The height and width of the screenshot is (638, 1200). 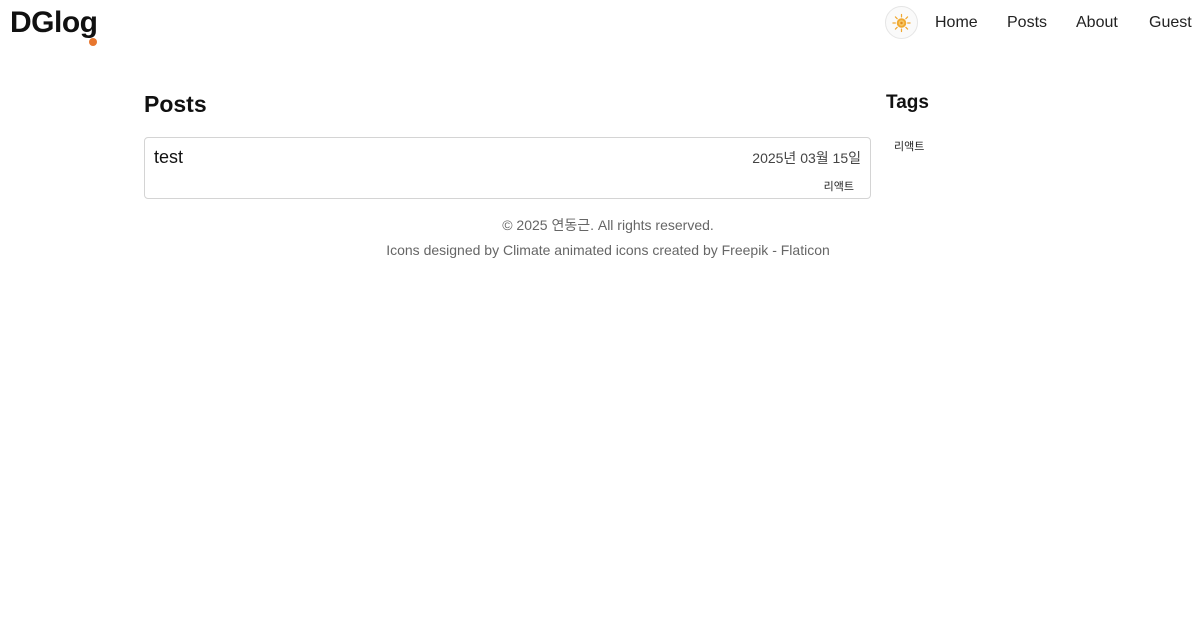 What do you see at coordinates (600, 25) in the screenshot?
I see `site-header: DGlog Home Posts About Guest` at bounding box center [600, 25].